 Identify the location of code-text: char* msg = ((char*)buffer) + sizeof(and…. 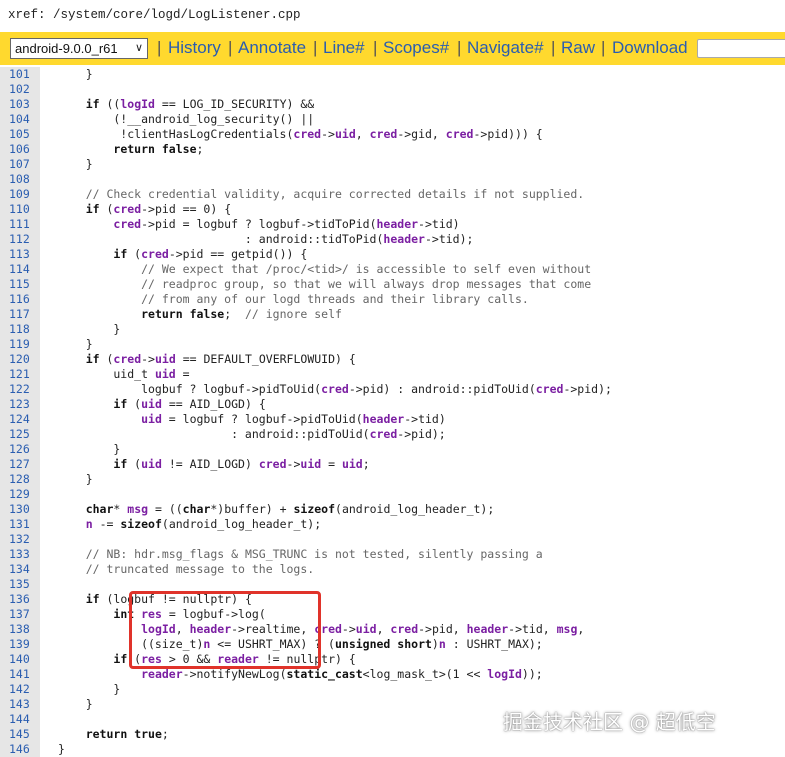
(290, 509).